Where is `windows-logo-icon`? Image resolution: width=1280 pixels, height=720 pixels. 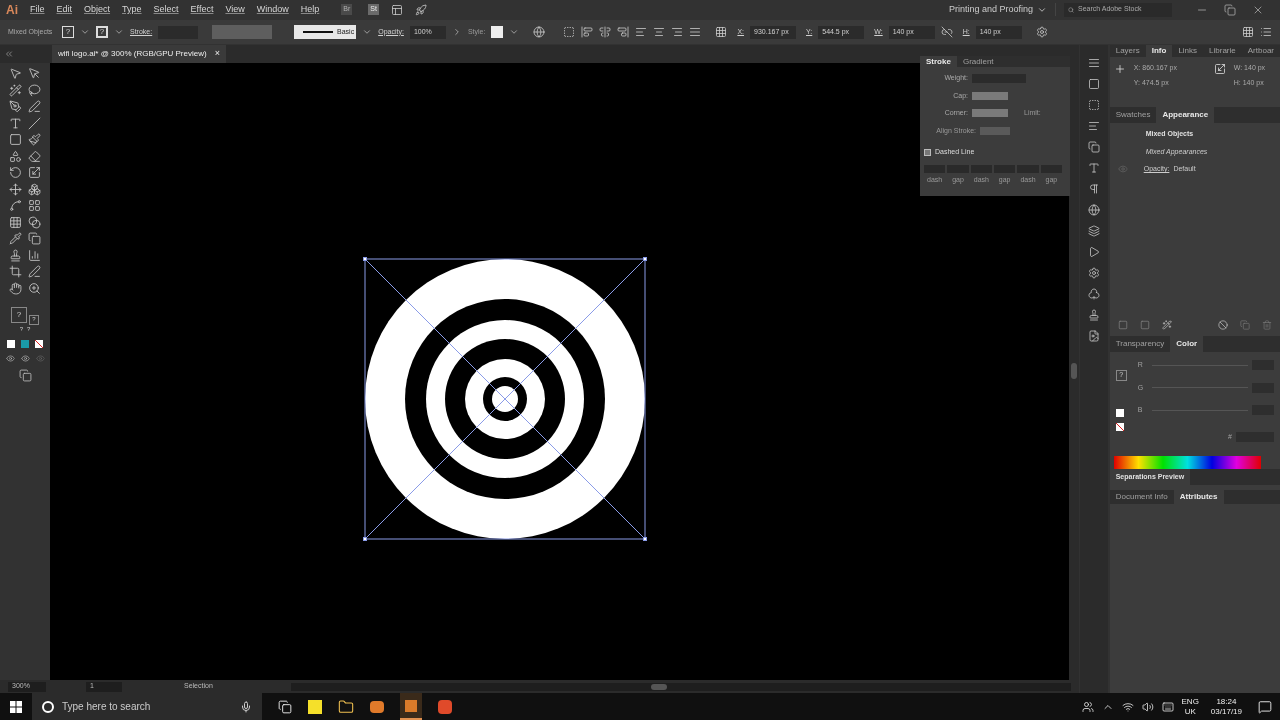
windows-logo-icon is located at coordinates (16, 706).